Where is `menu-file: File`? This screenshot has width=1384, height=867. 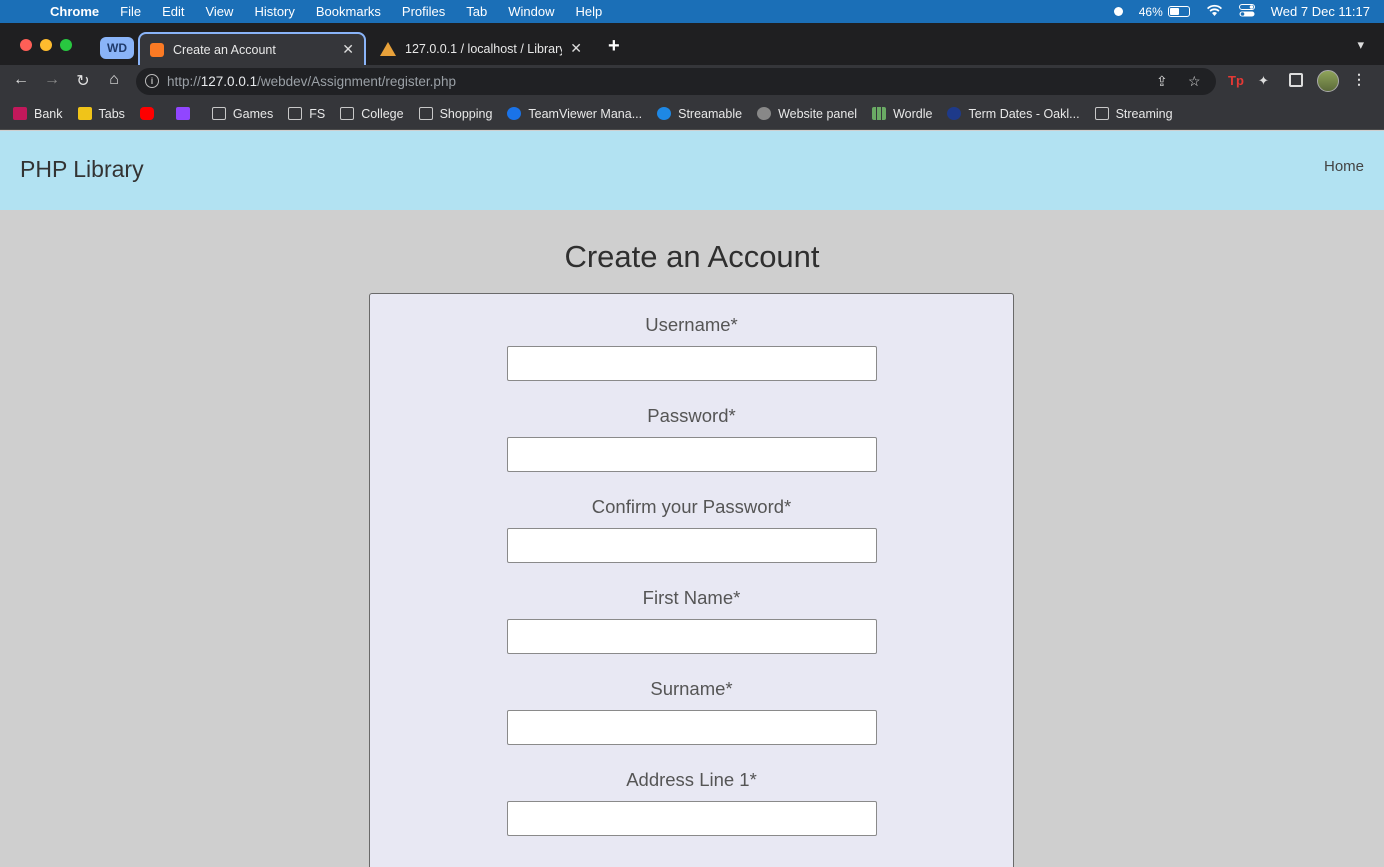 menu-file: File is located at coordinates (130, 11).